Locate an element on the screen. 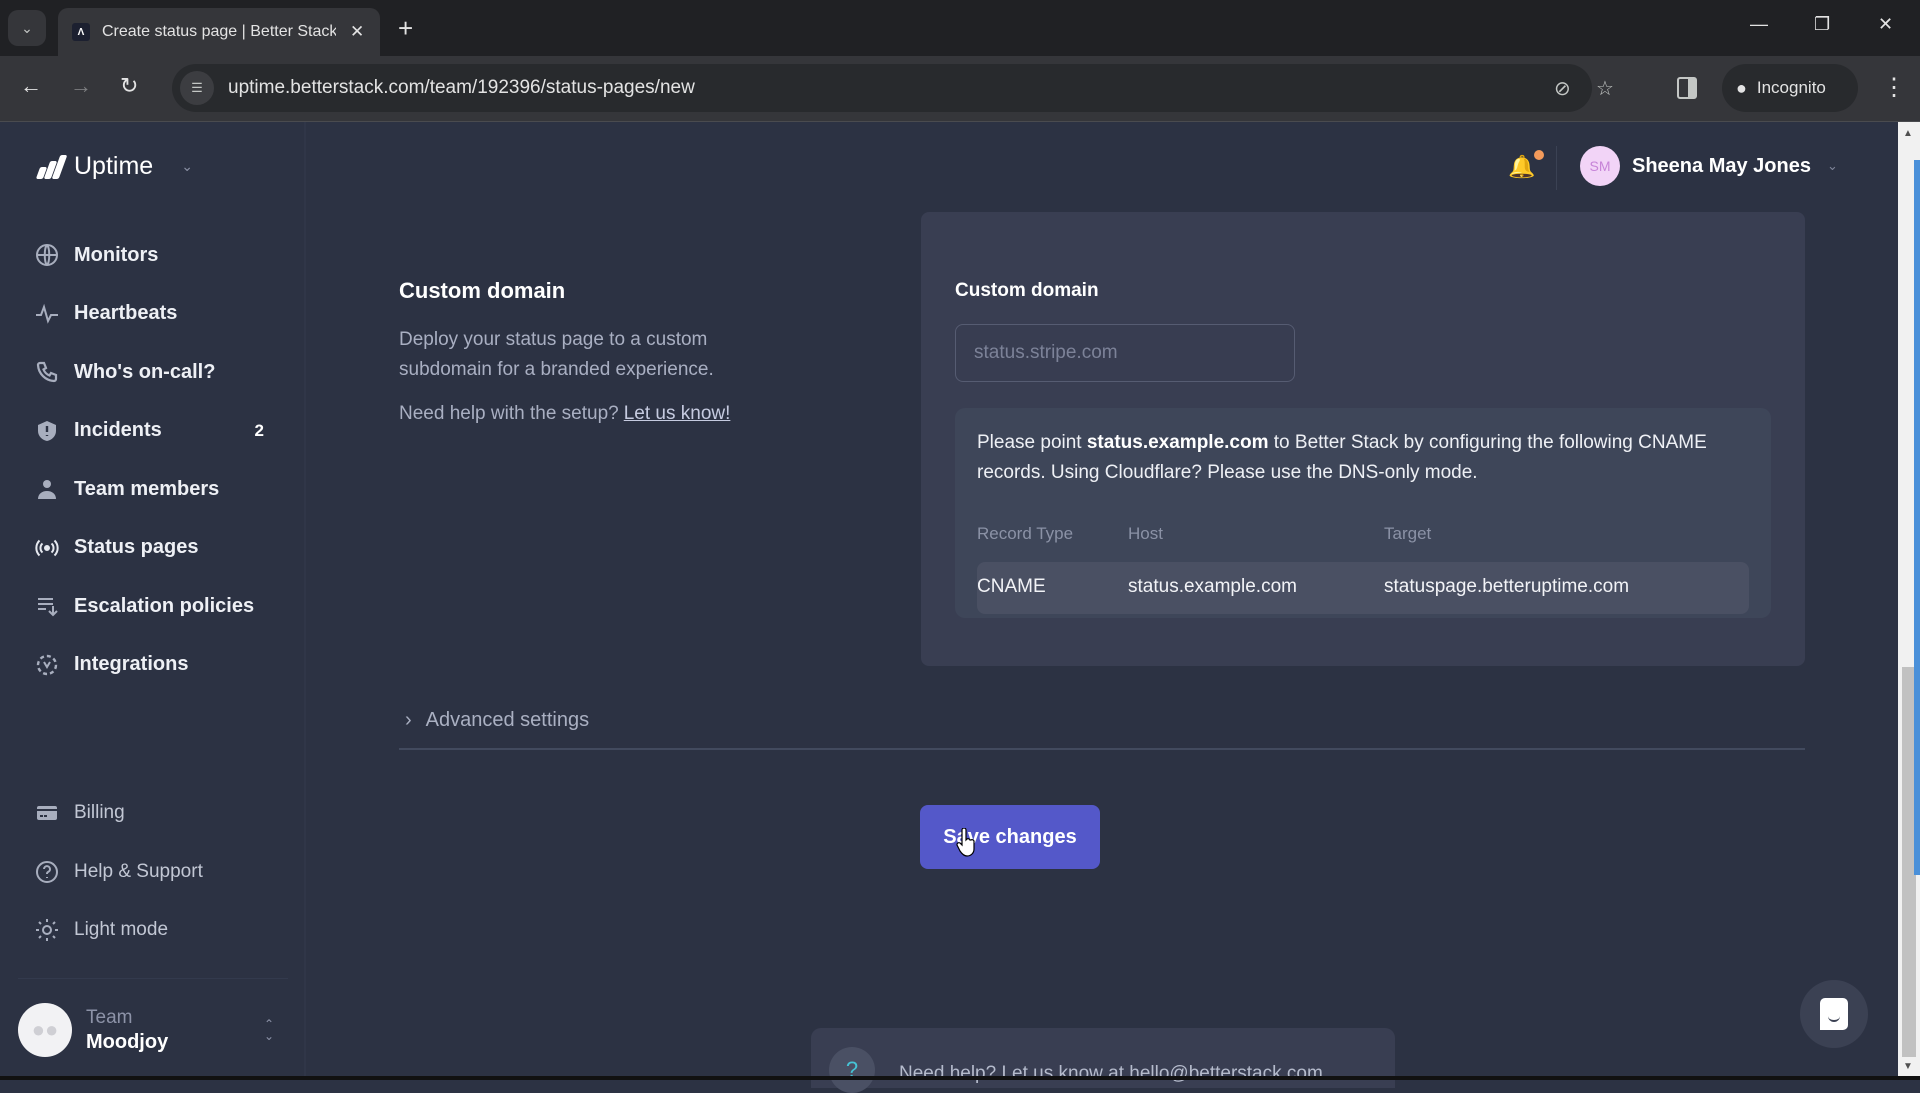 This screenshot has width=1920, height=1093. product-switcher: Uptime ⌄ is located at coordinates (114, 166).